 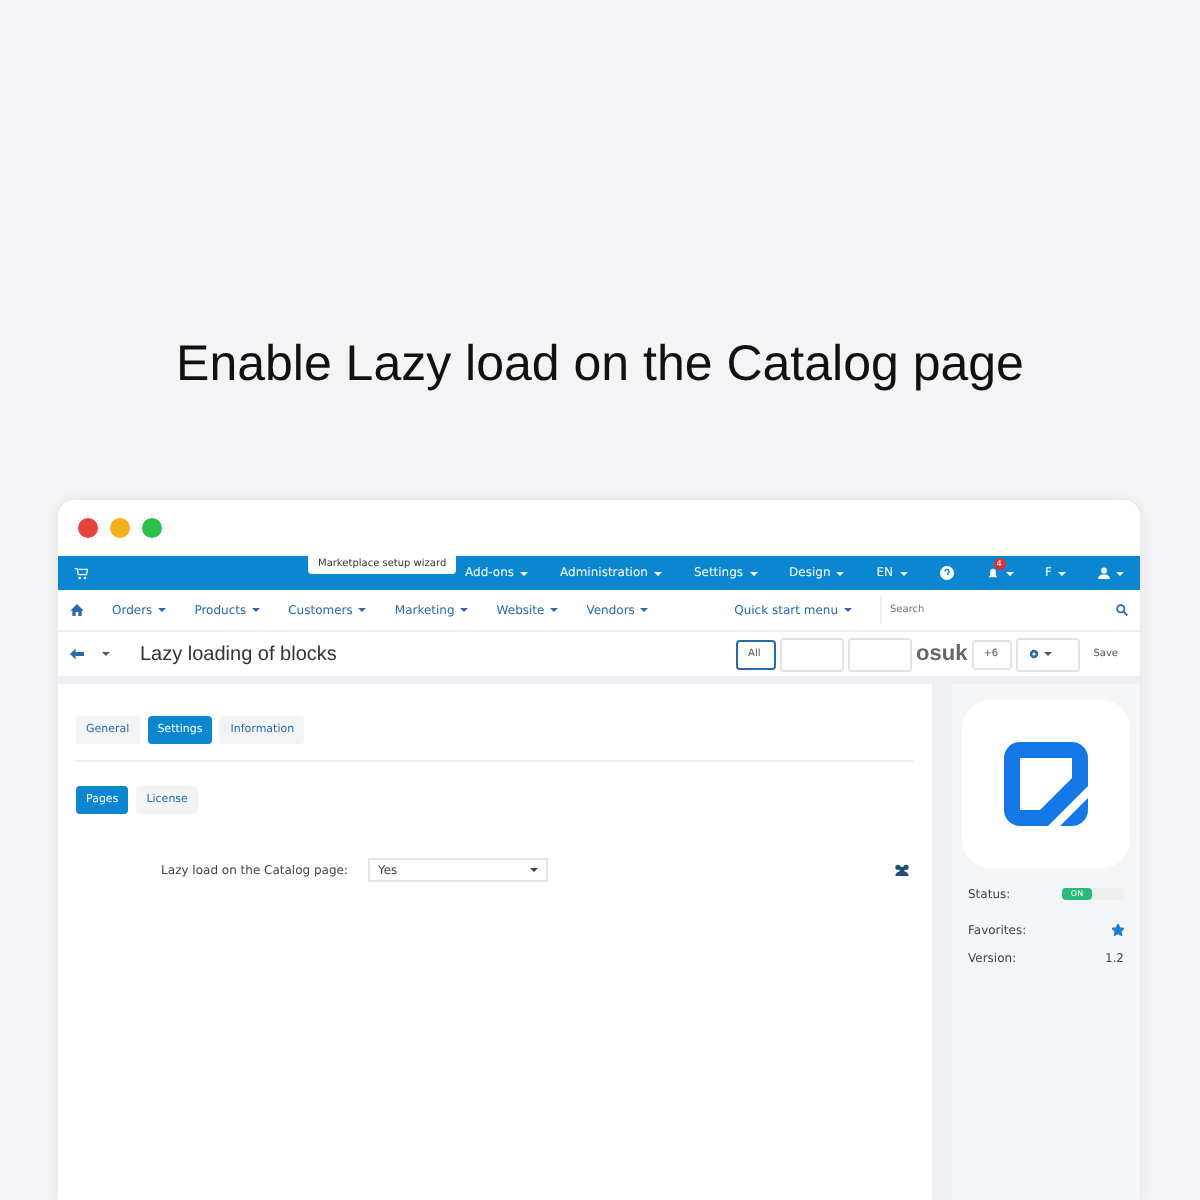 What do you see at coordinates (88, 528) in the screenshot?
I see `close-dot` at bounding box center [88, 528].